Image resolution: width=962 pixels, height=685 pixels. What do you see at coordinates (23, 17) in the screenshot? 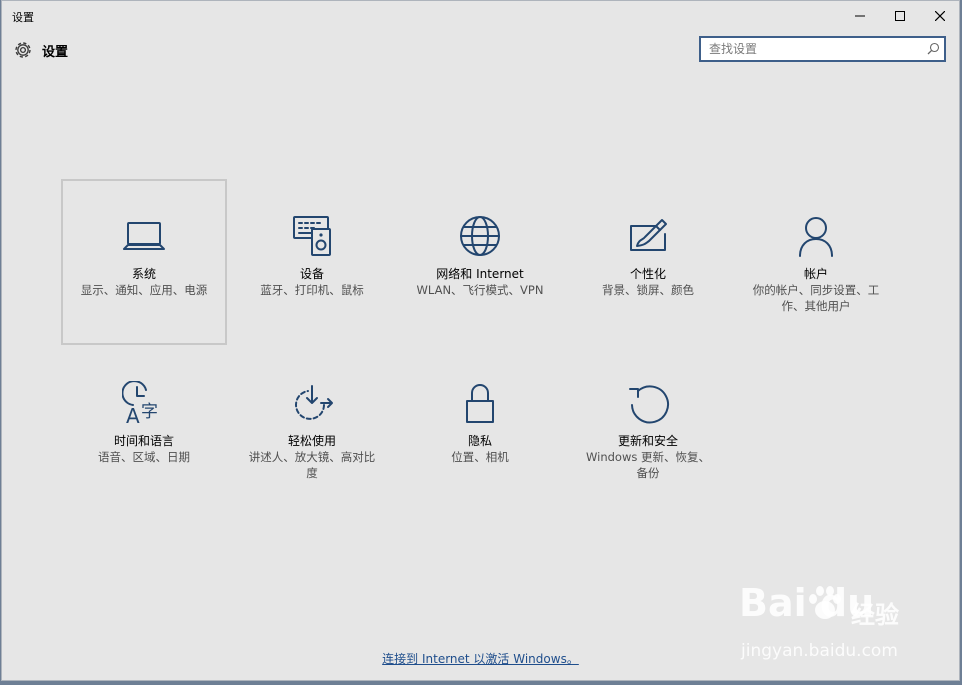
I see `window-title: 设置` at bounding box center [23, 17].